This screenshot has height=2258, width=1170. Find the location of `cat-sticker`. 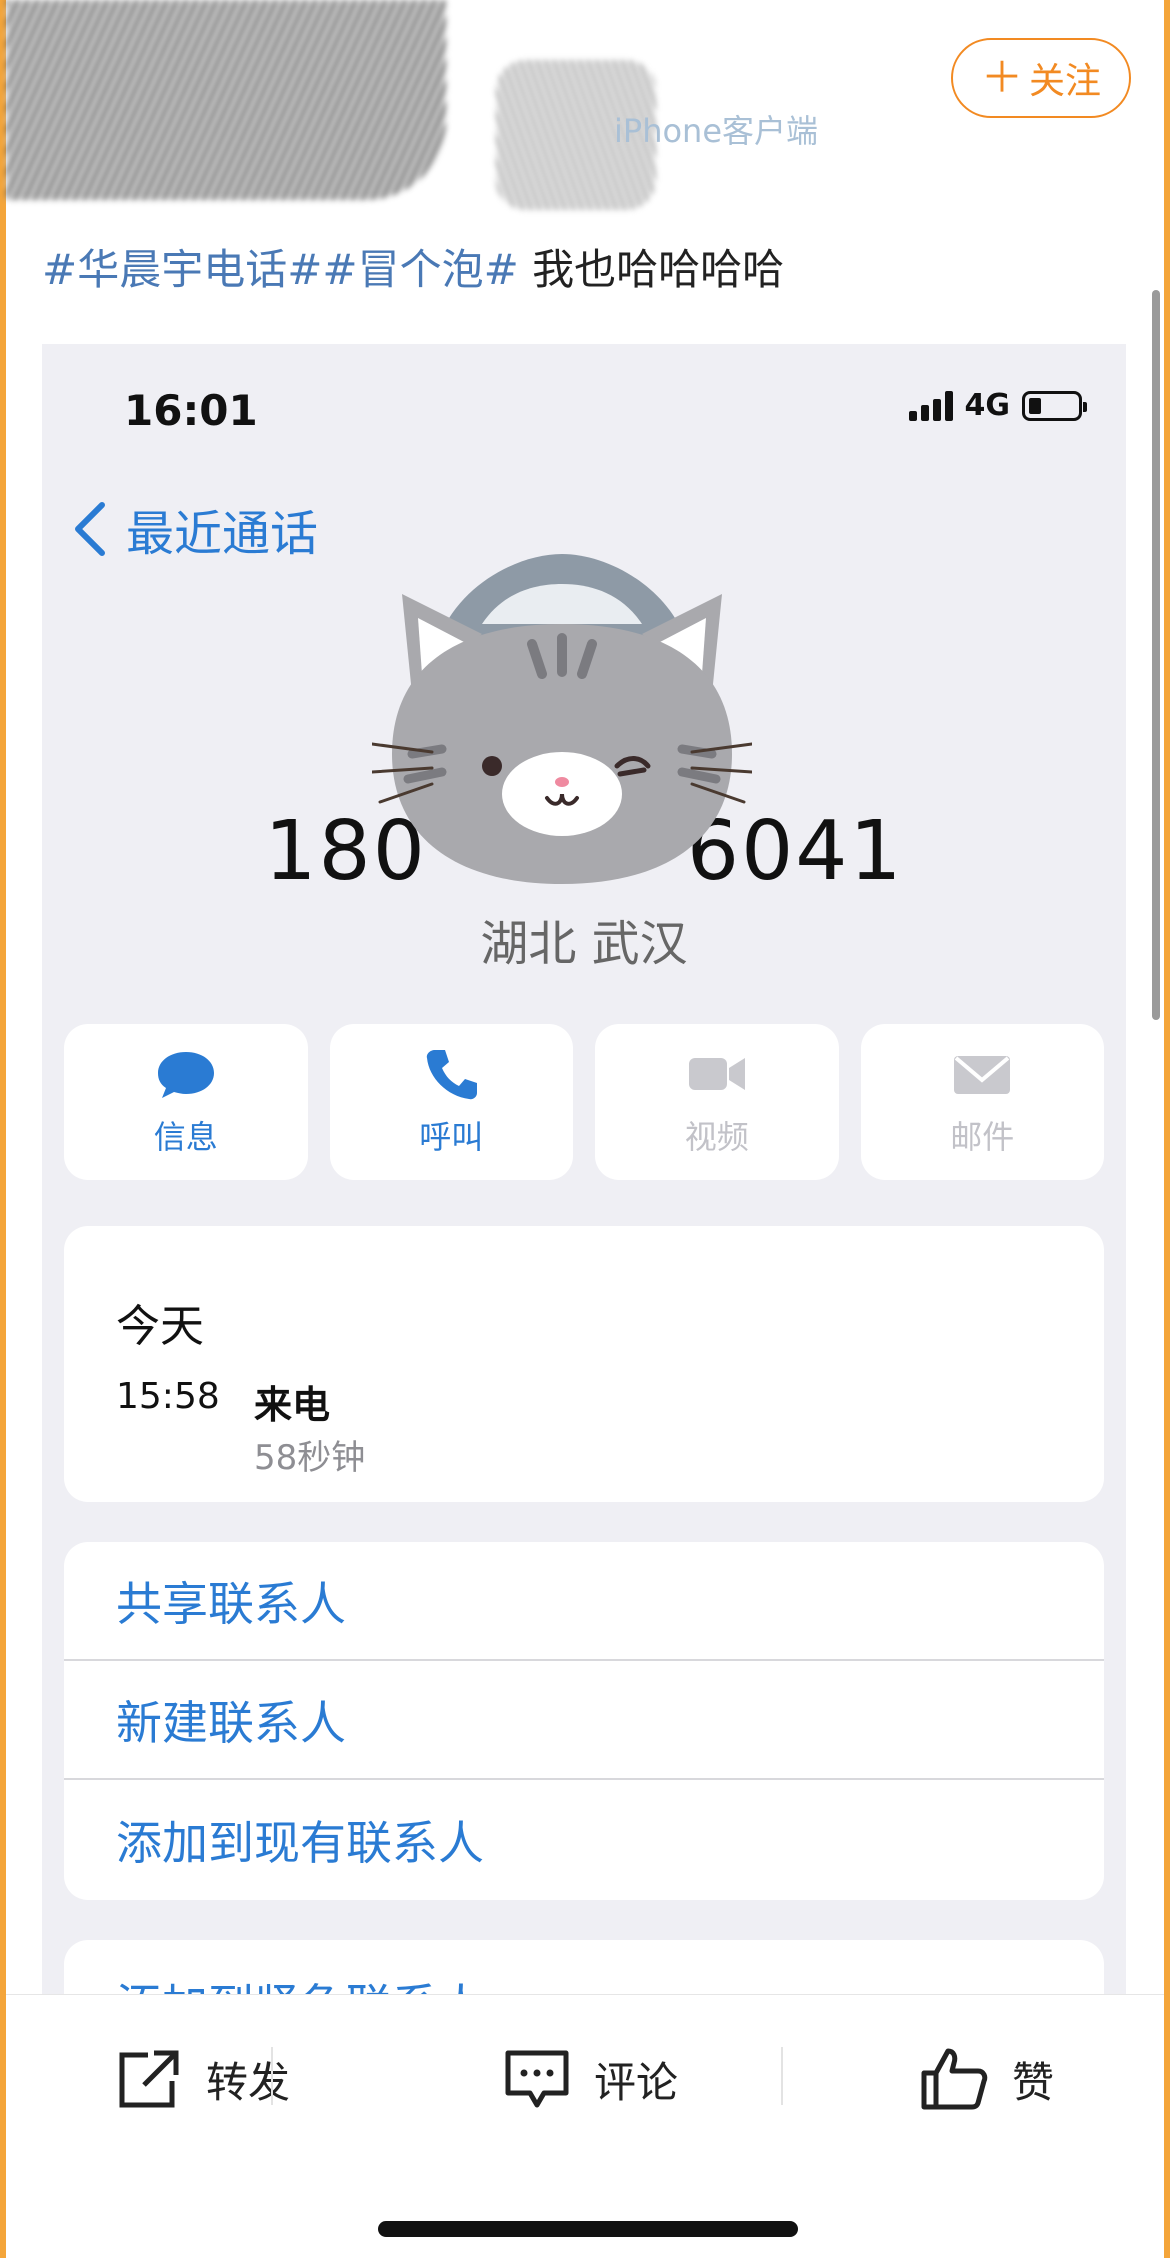

cat-sticker is located at coordinates (562, 719).